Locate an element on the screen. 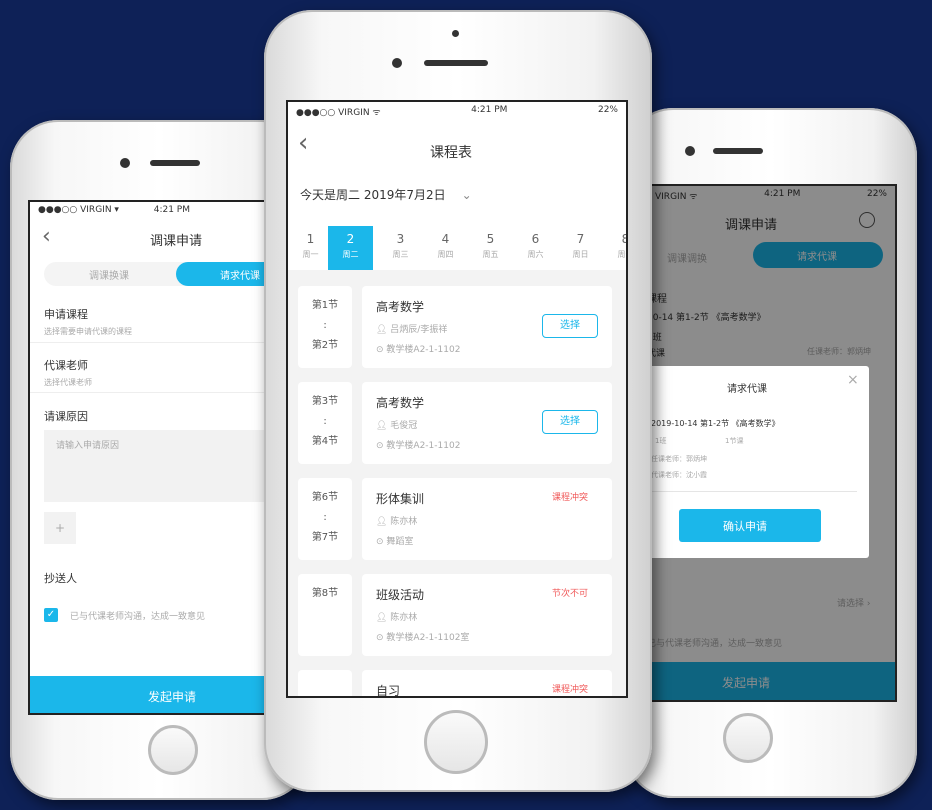  day-number: 6 is located at coordinates (535, 239).